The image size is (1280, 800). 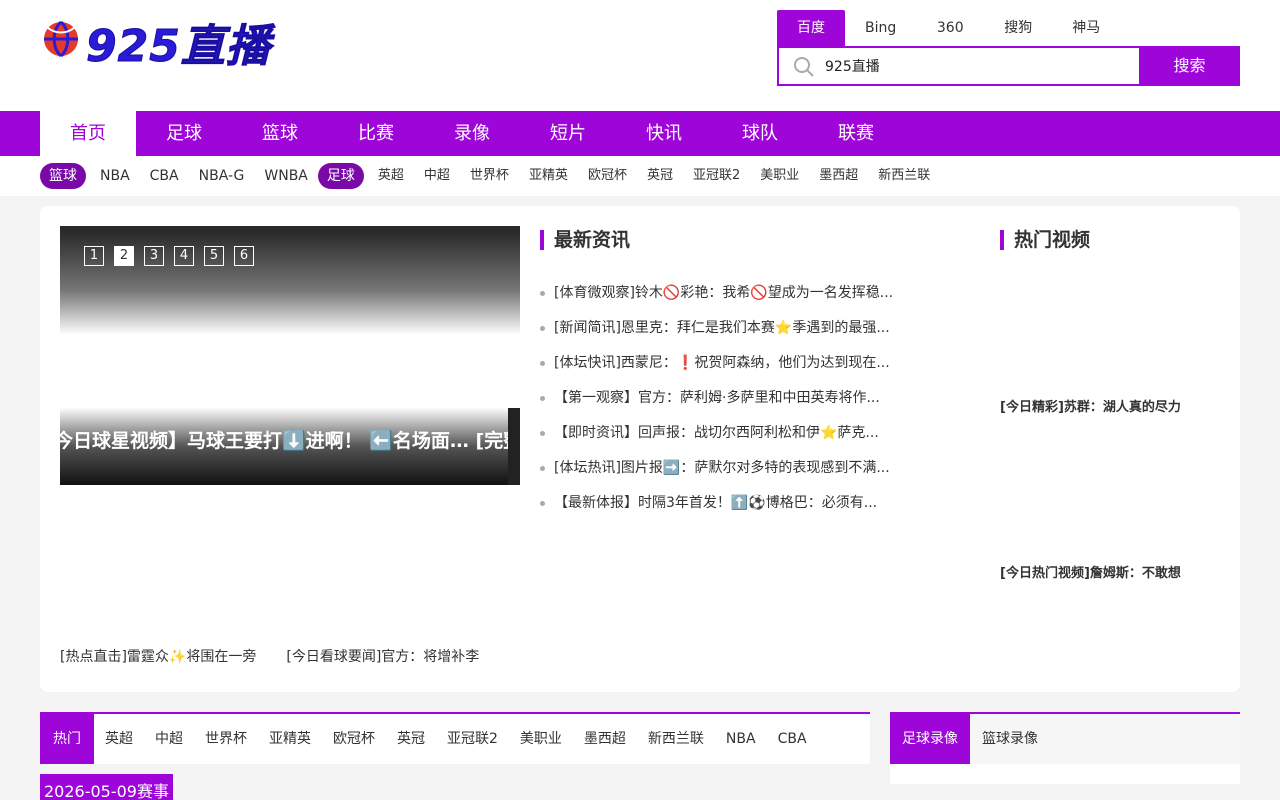 I want to click on tab-nz-league: 新西兰联, so click(x=676, y=739).